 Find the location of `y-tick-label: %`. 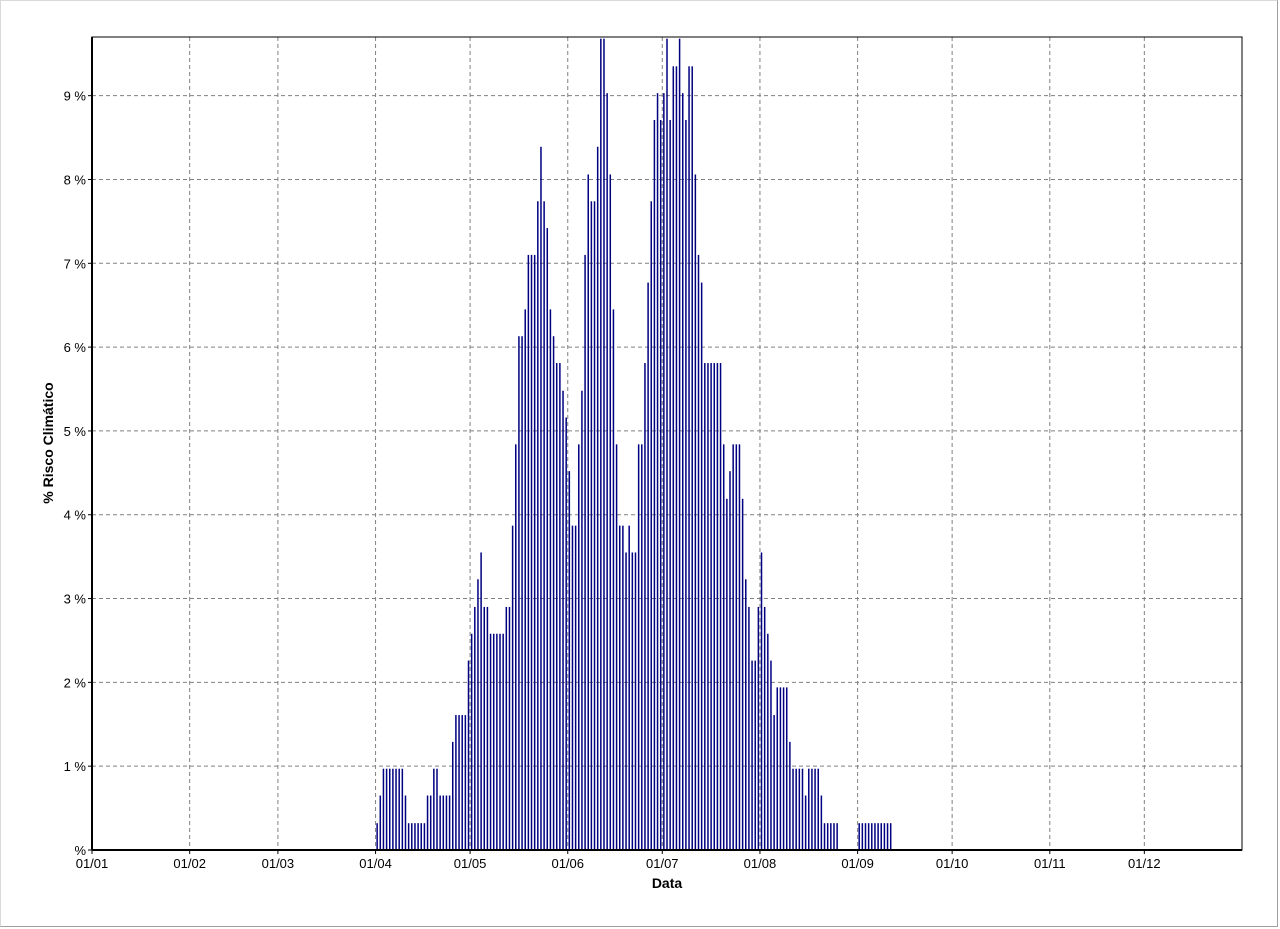

y-tick-label: % is located at coordinates (80, 850).